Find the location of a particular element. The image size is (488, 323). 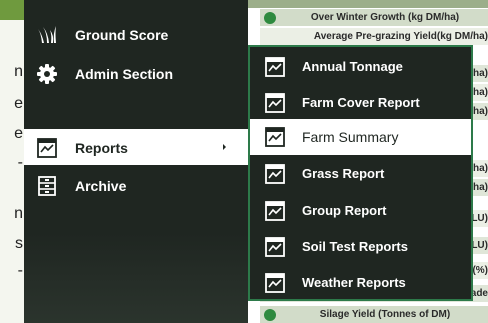

submenu-item-grass-report: Grass Report is located at coordinates (360, 174).